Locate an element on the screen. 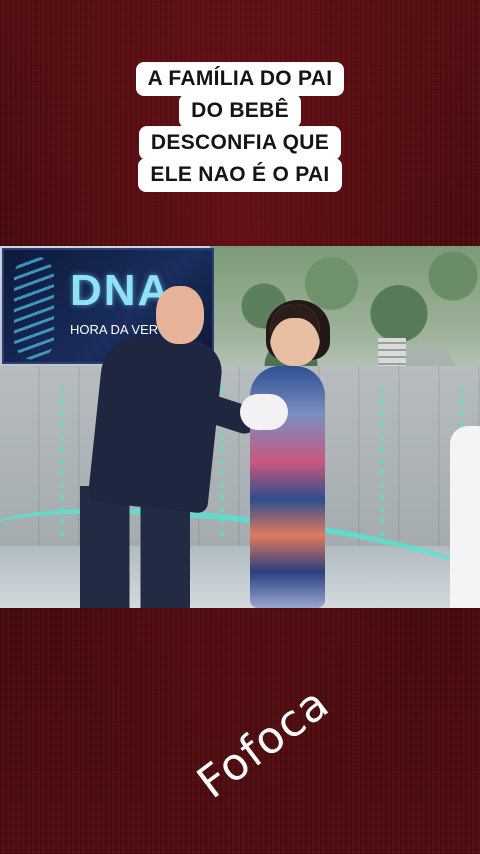 Image resolution: width=480 pixels, height=854 pixels. partial-person-right is located at coordinates (465, 517).